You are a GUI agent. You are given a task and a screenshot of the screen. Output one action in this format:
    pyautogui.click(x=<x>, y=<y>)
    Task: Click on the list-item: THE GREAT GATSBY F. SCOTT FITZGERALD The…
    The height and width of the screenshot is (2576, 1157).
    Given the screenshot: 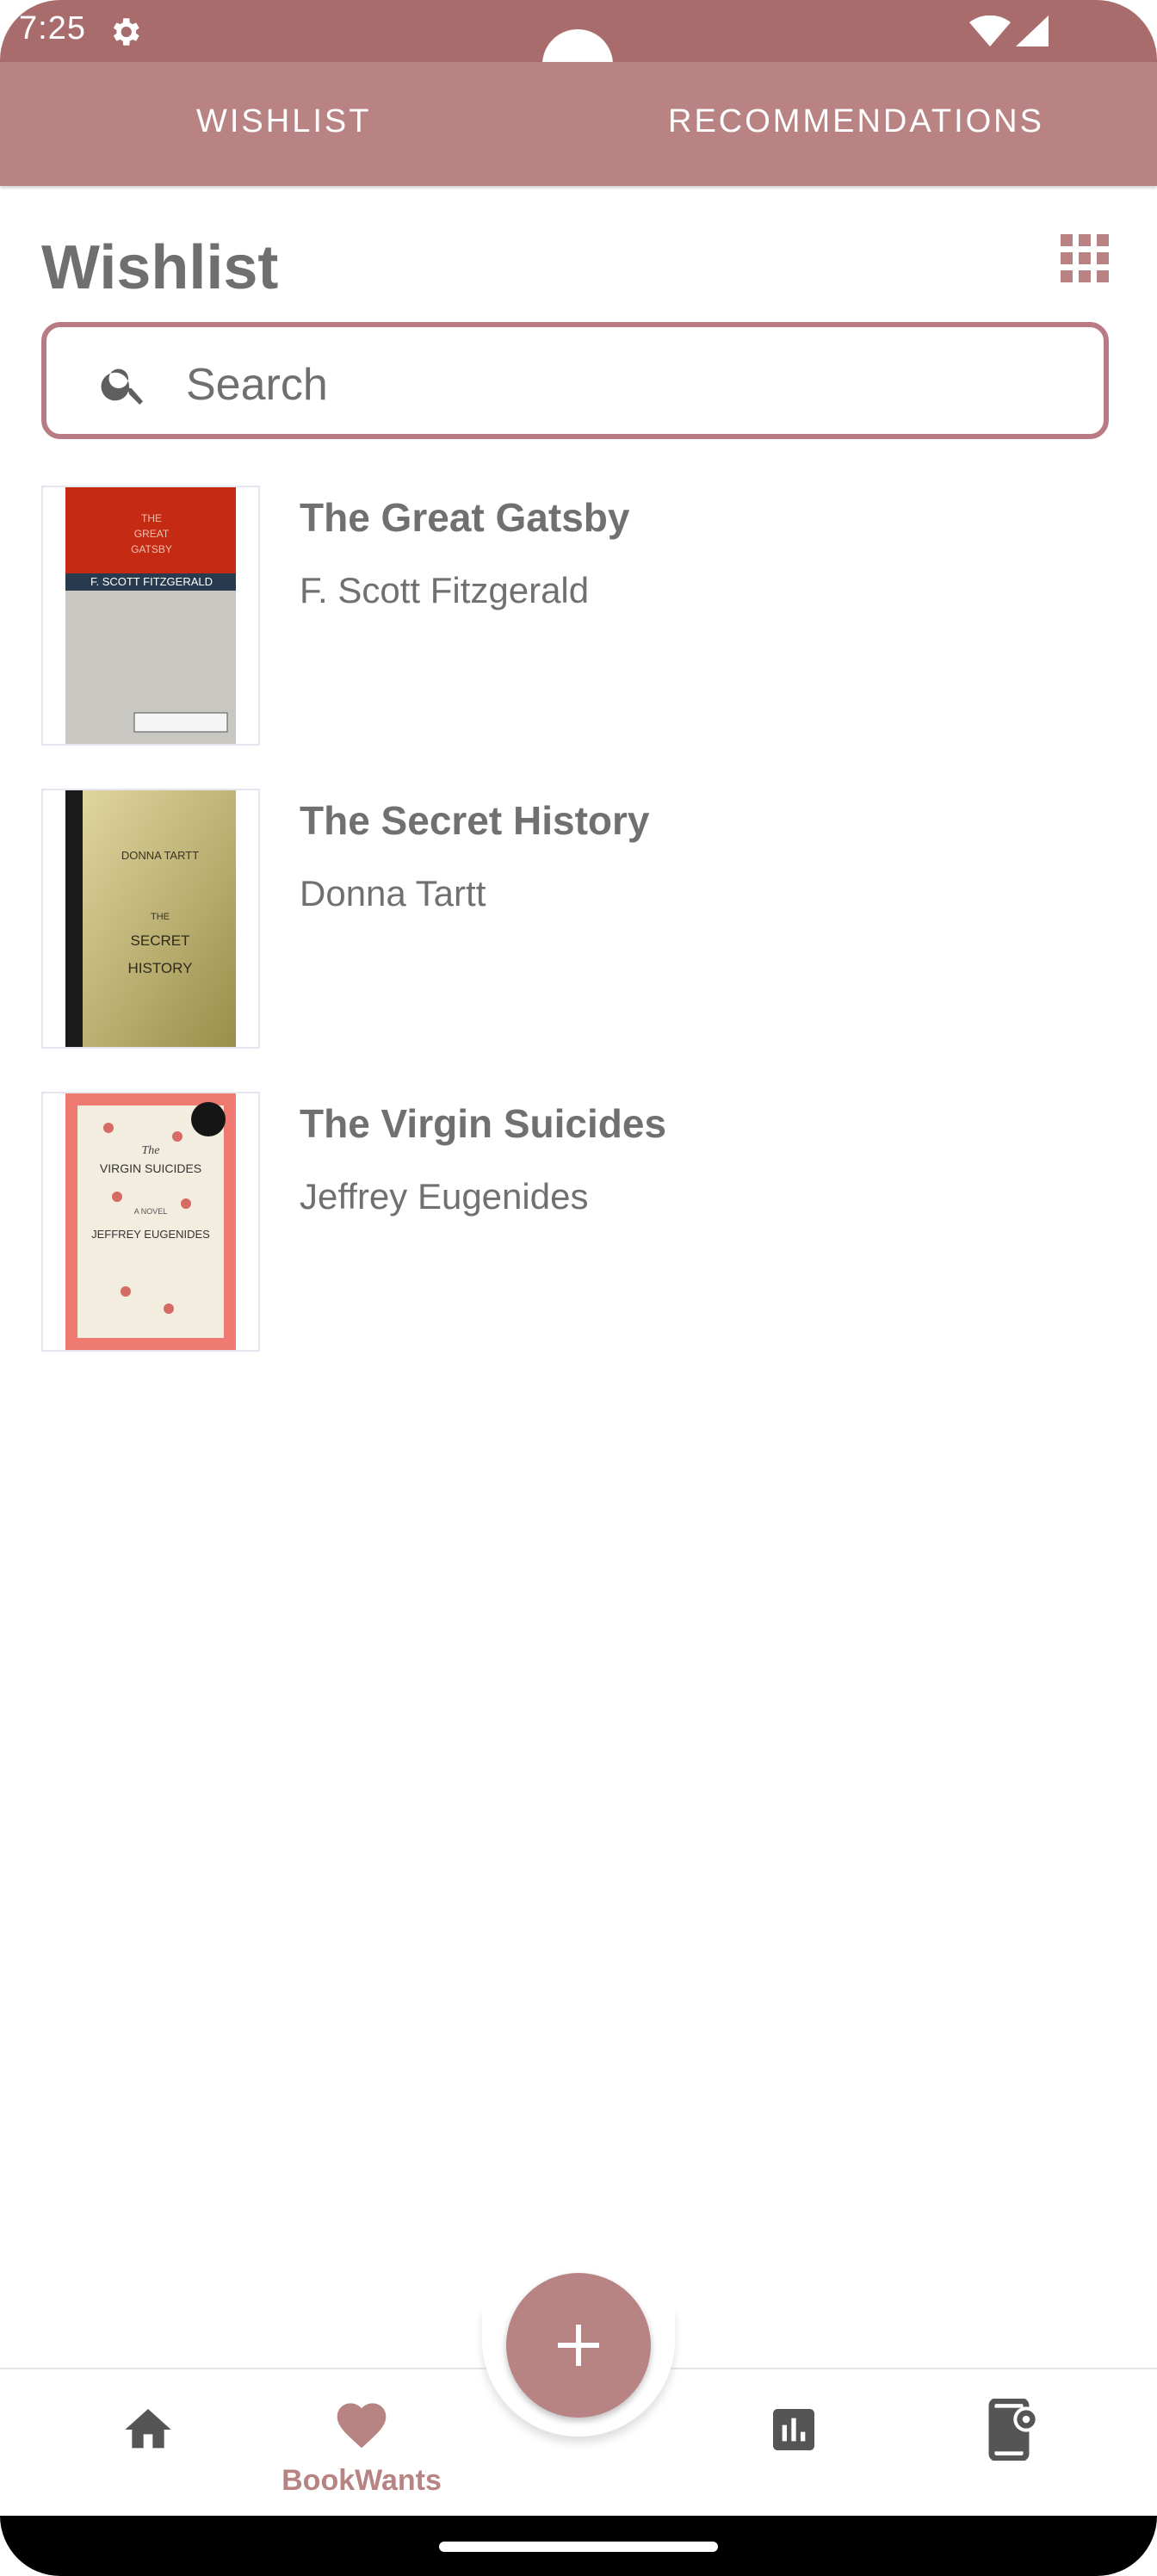 What is the action you would take?
    pyautogui.click(x=579, y=616)
    